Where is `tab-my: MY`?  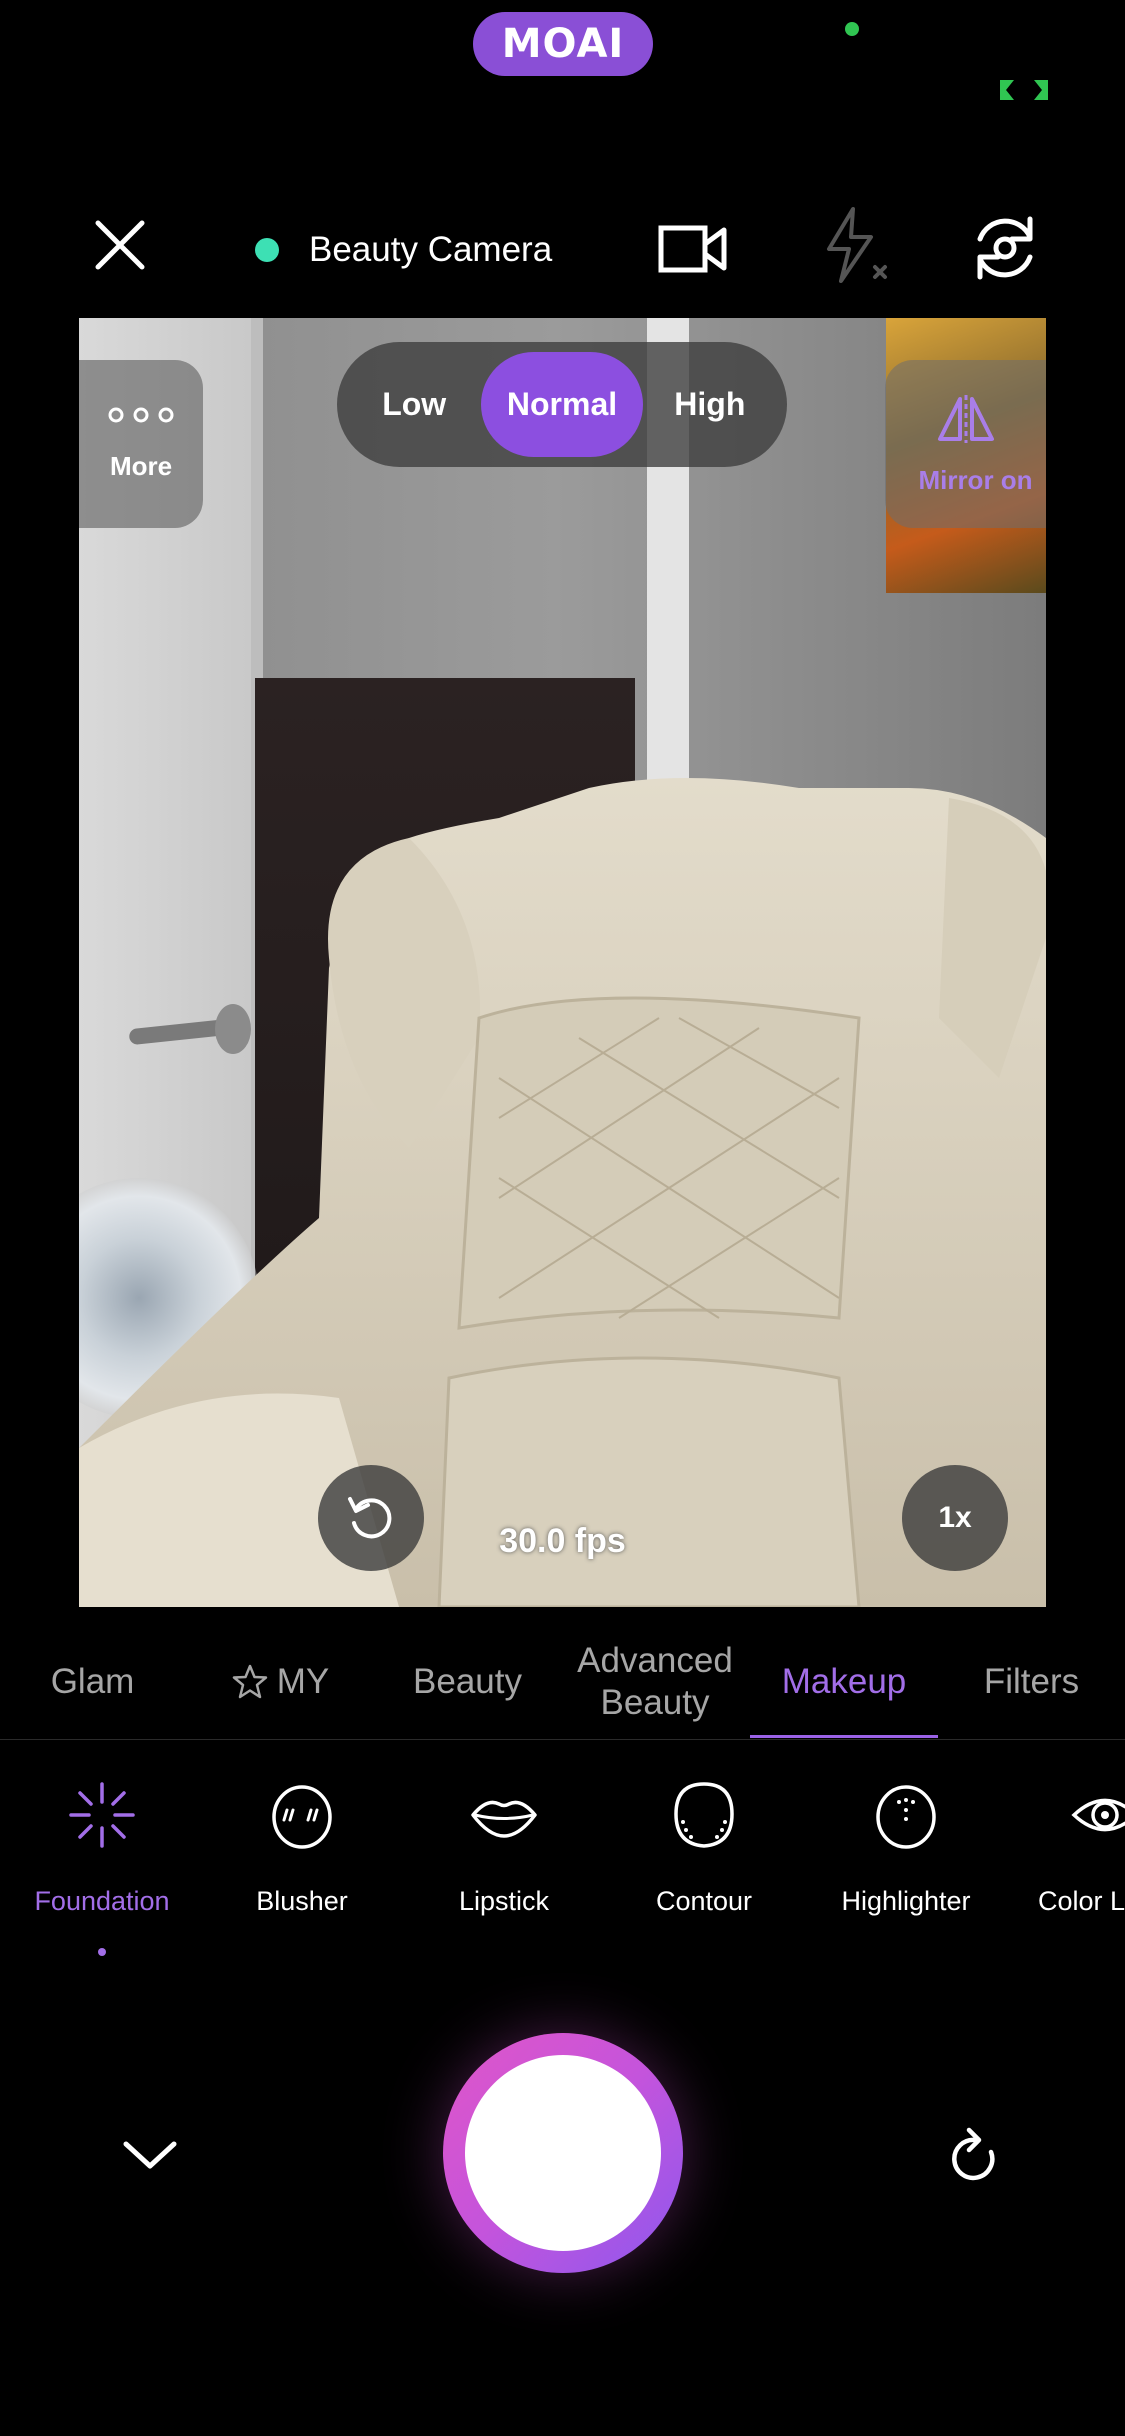
tab-my: MY is located at coordinates (280, 1682).